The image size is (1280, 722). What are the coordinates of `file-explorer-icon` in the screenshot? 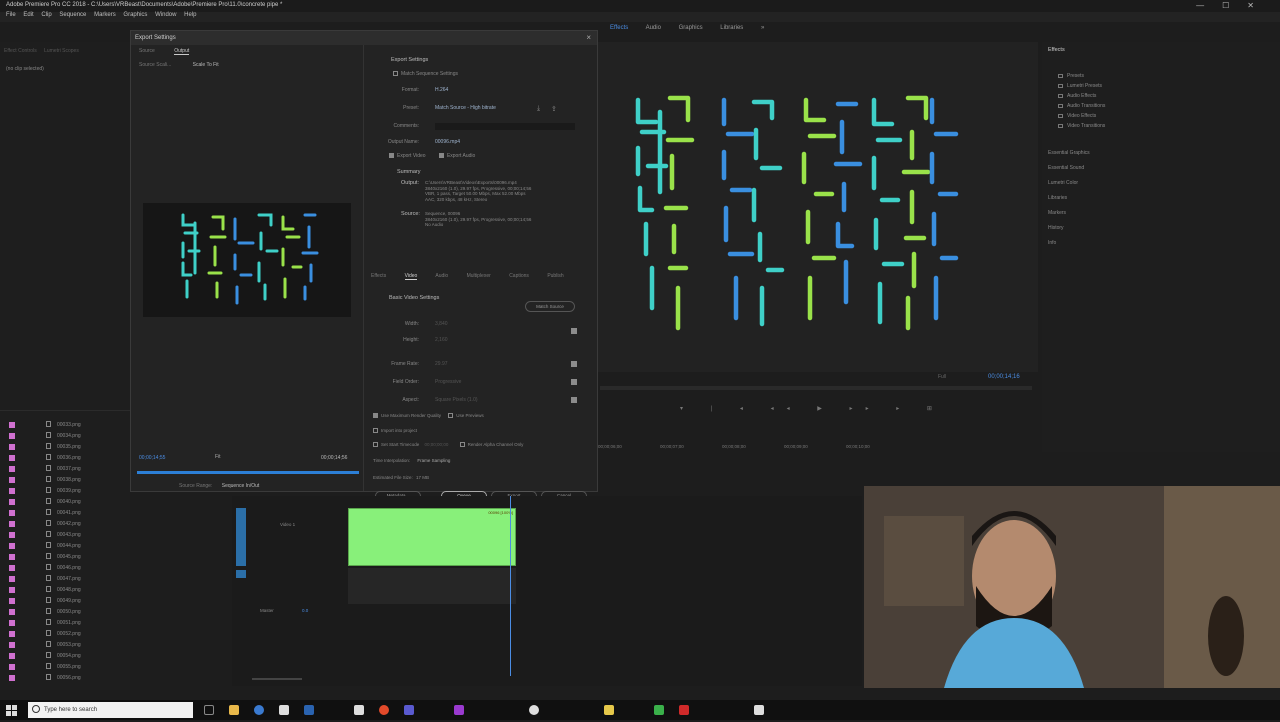 It's located at (234, 710).